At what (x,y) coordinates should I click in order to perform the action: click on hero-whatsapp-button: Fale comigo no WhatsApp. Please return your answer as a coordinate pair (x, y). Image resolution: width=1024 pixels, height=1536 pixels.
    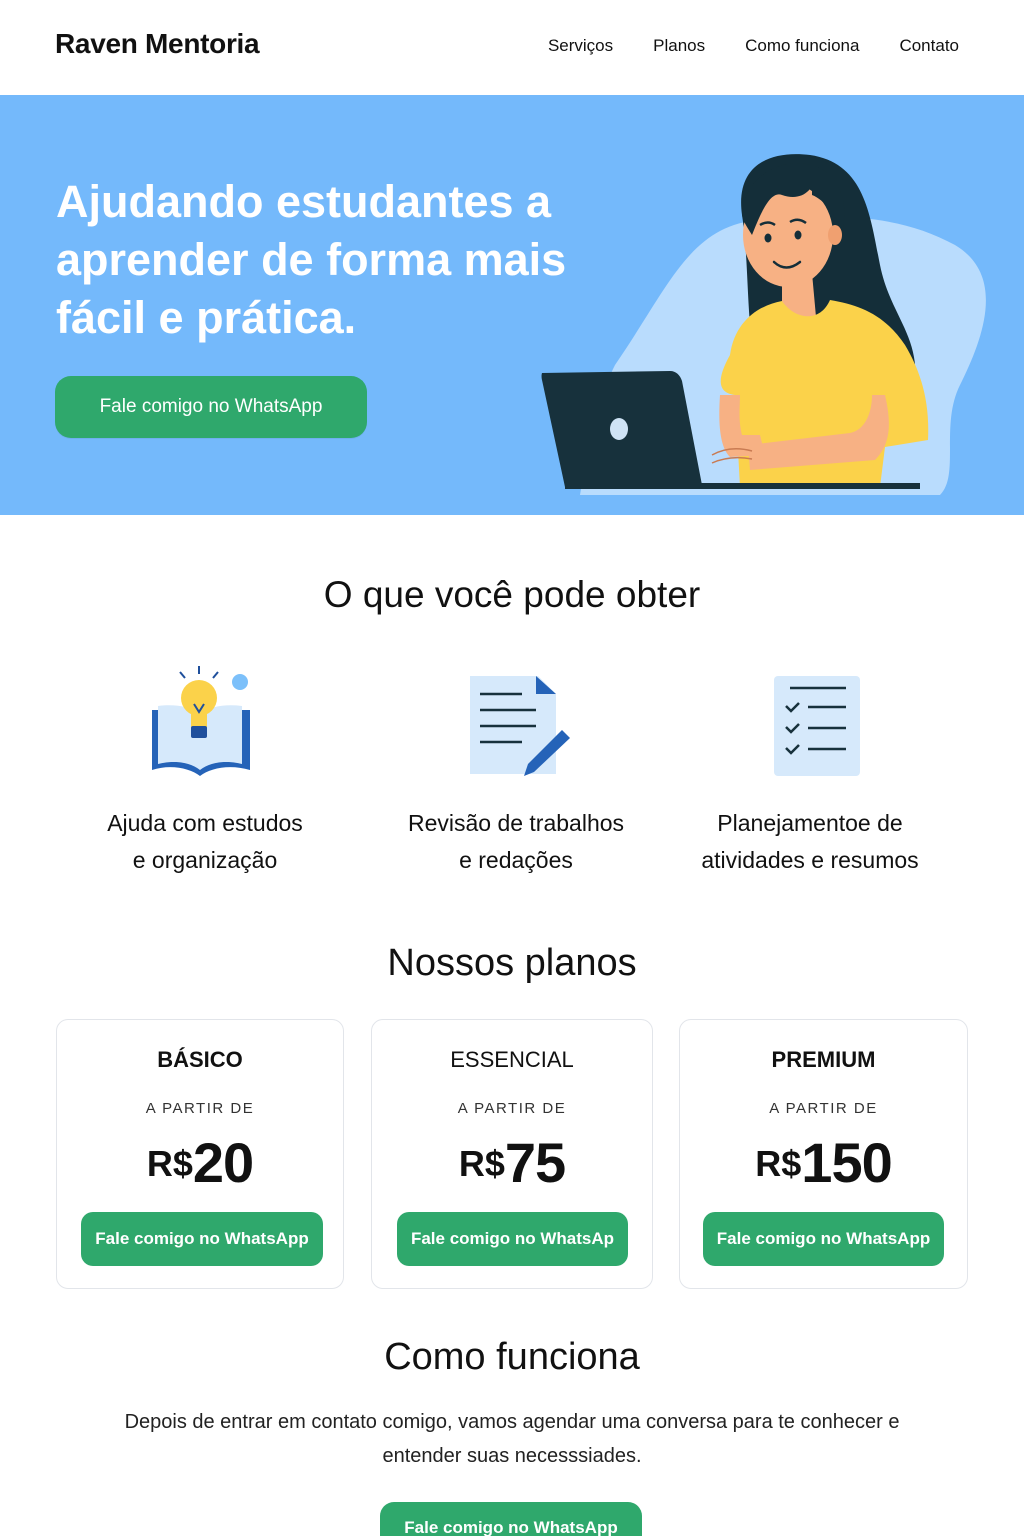
    Looking at the image, I should click on (211, 407).